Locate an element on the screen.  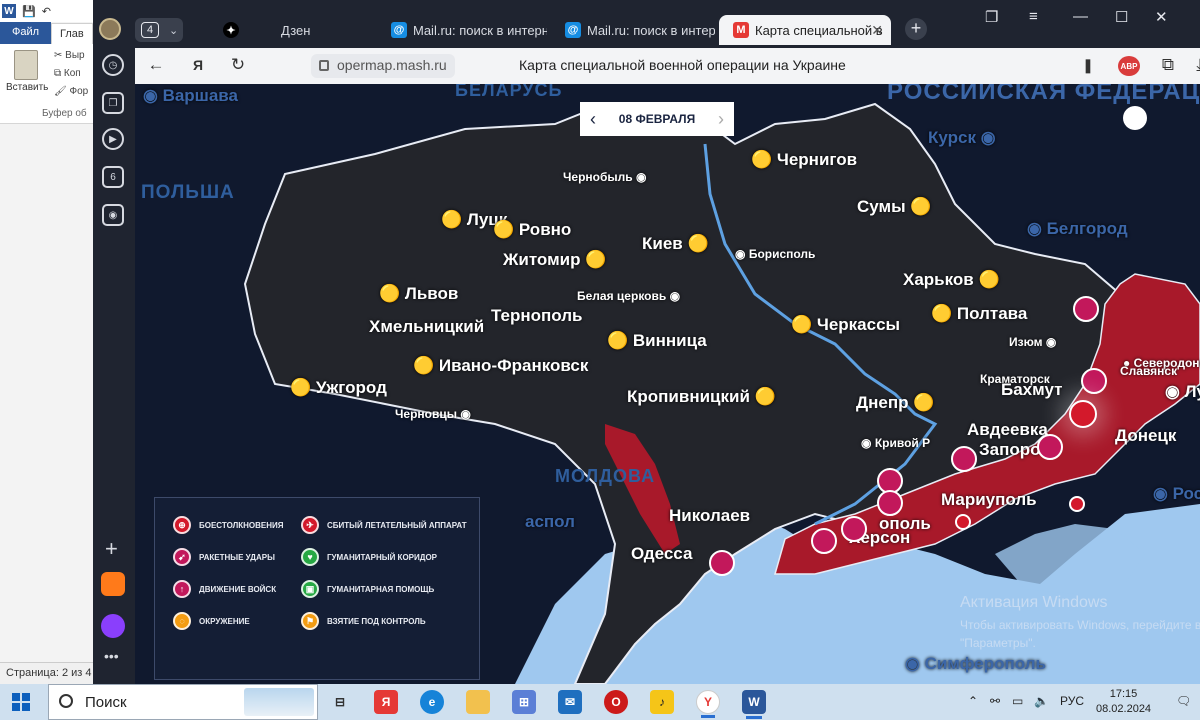
city-label: 🟡 Черкассы is located at coordinates (845, 325).